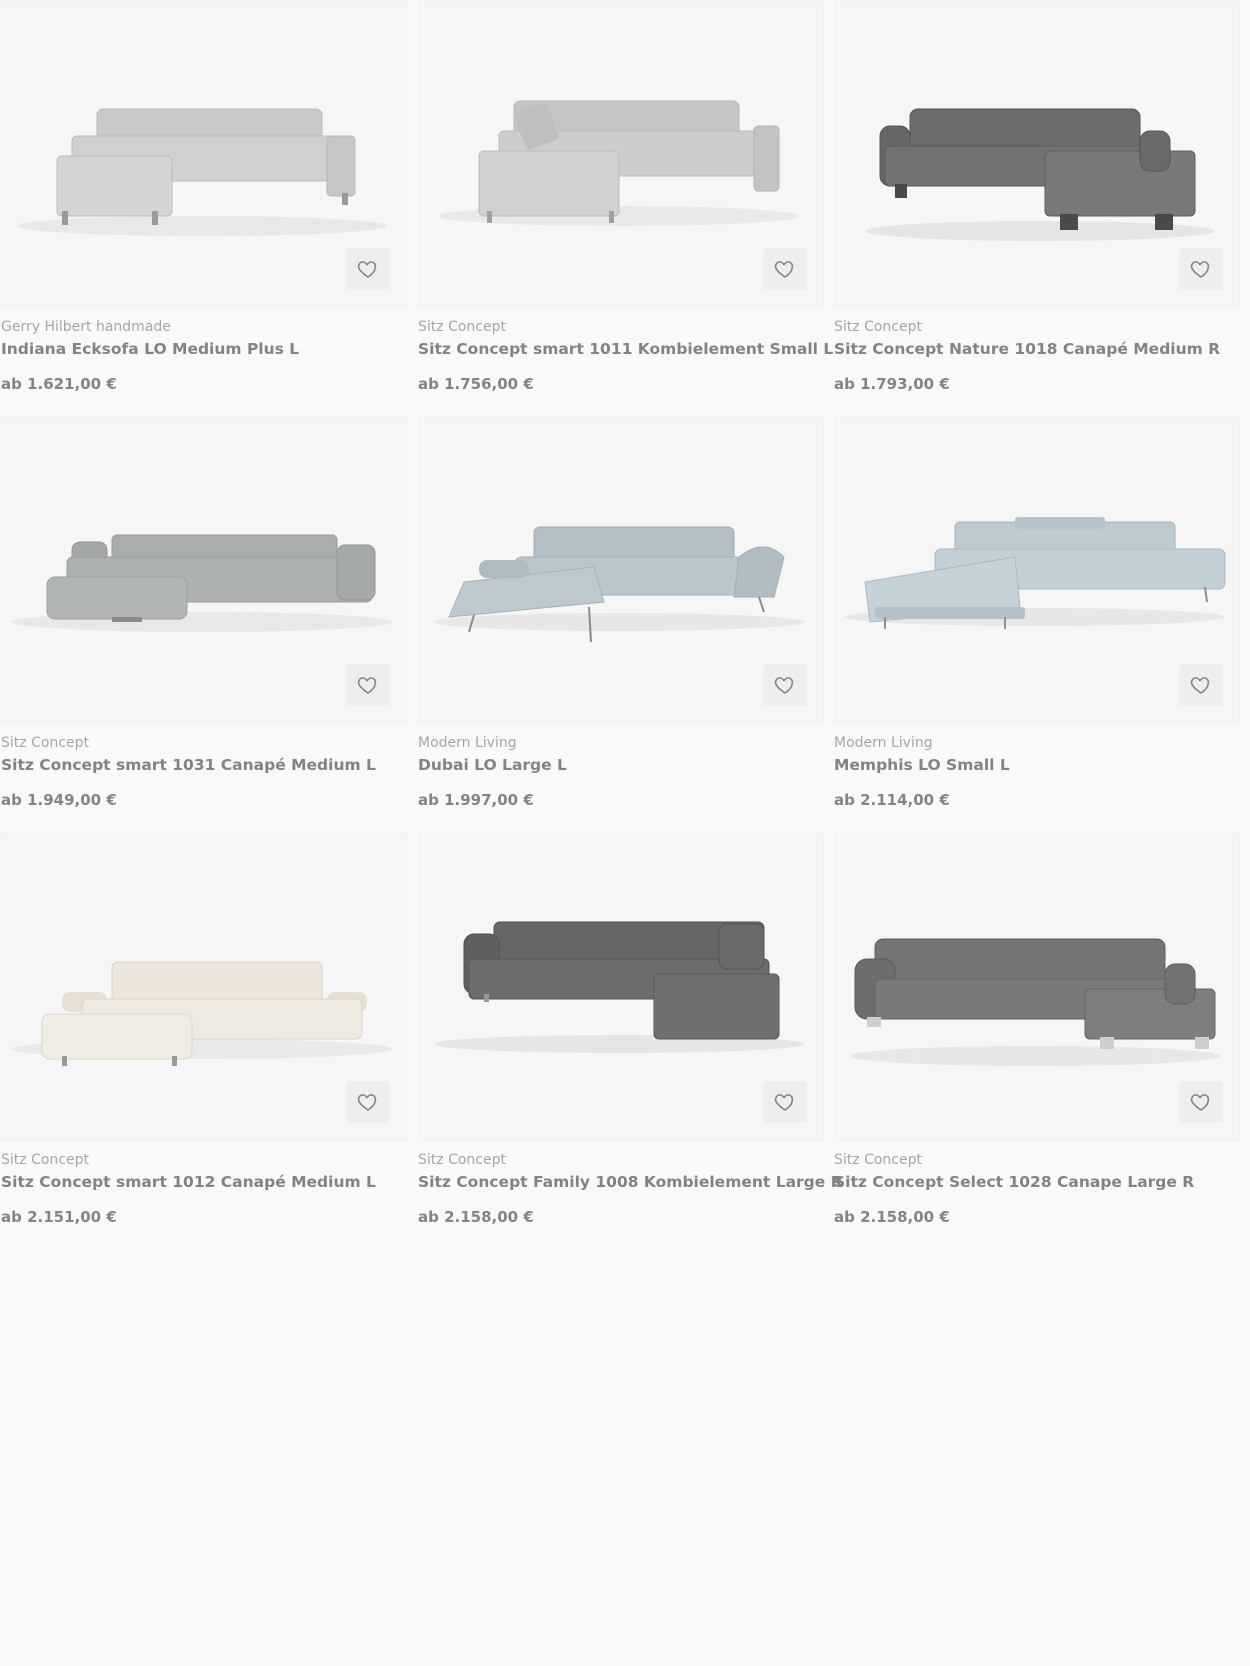 Image resolution: width=1250 pixels, height=1666 pixels. I want to click on product-price: ab 1.756,00 €, so click(476, 384).